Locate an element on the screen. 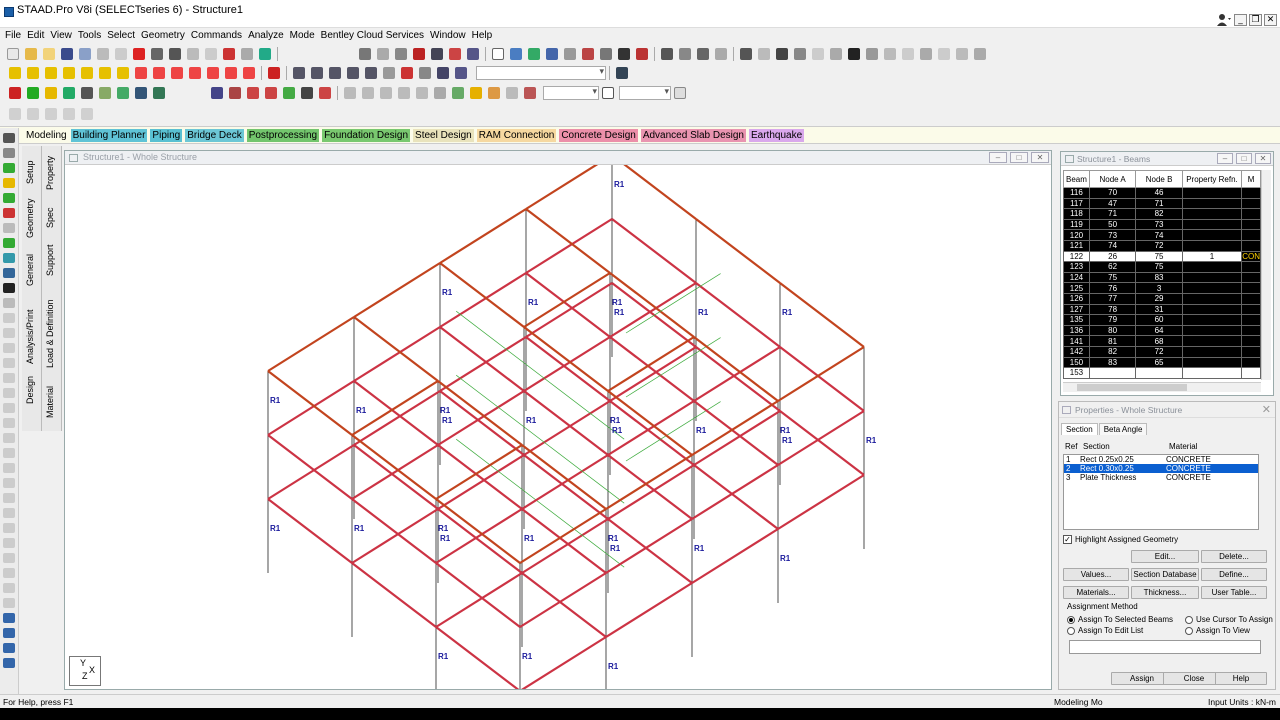 This screenshot has height=720, width=1280. list-item: 3 Plate Thickness CONCRETE is located at coordinates (1161, 477).